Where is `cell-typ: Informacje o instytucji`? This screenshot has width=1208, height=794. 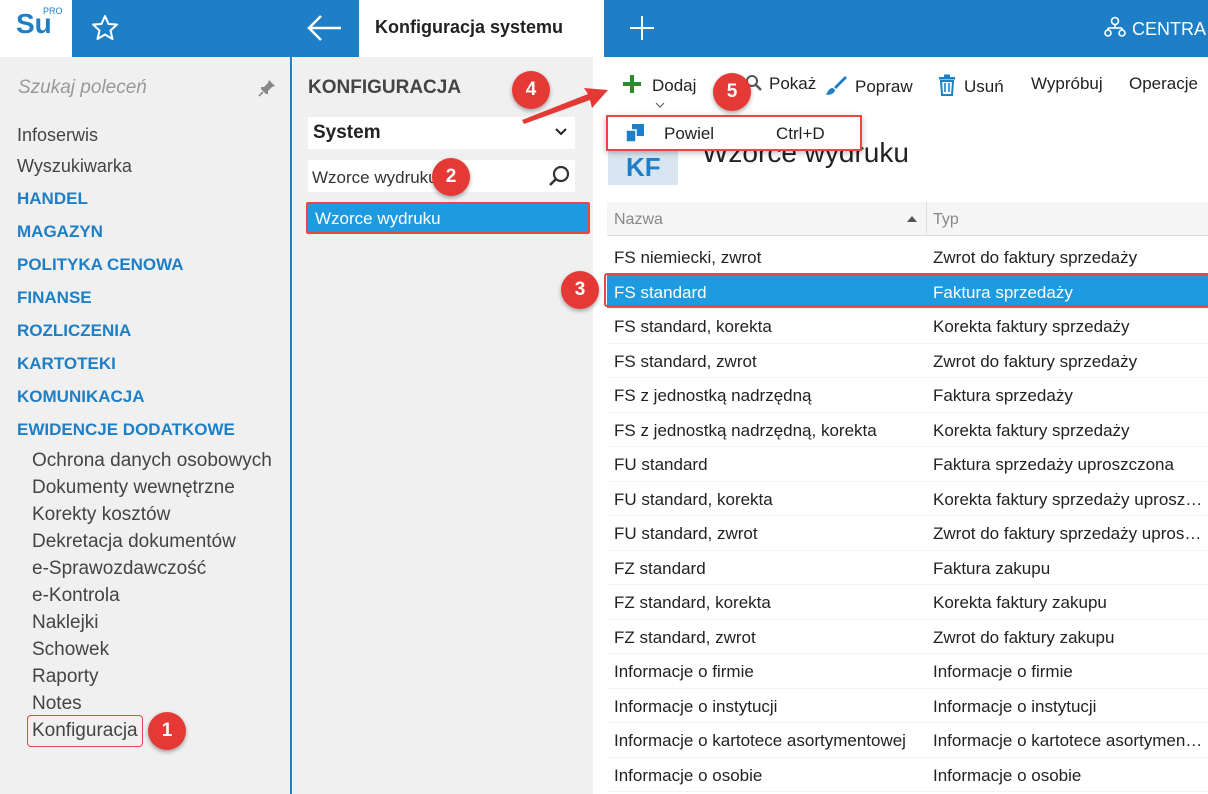
cell-typ: Informacje o instytucji is located at coordinates (1015, 706).